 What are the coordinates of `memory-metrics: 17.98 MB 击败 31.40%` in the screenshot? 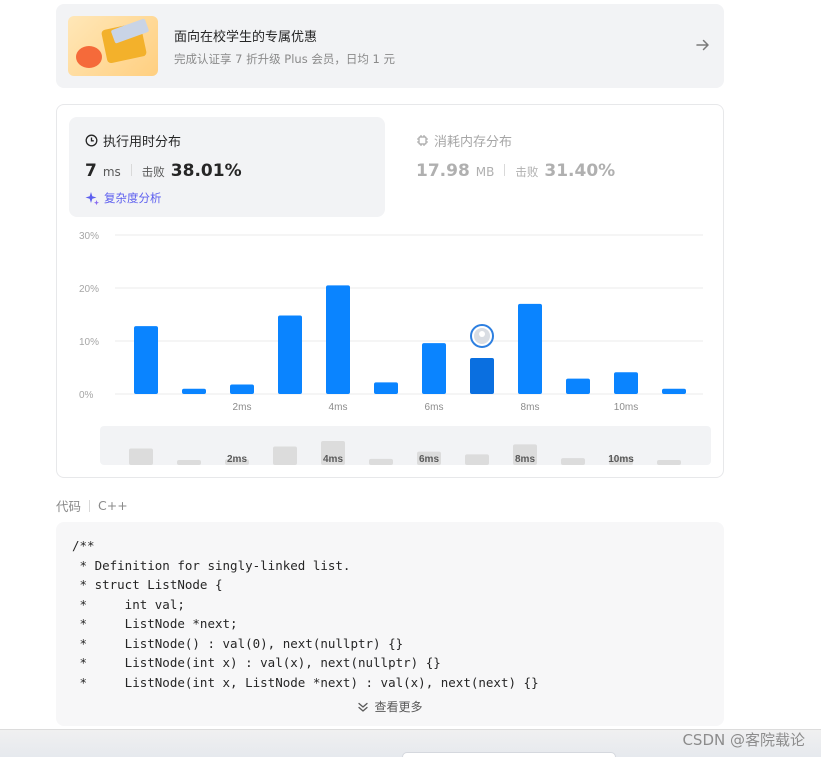 It's located at (515, 171).